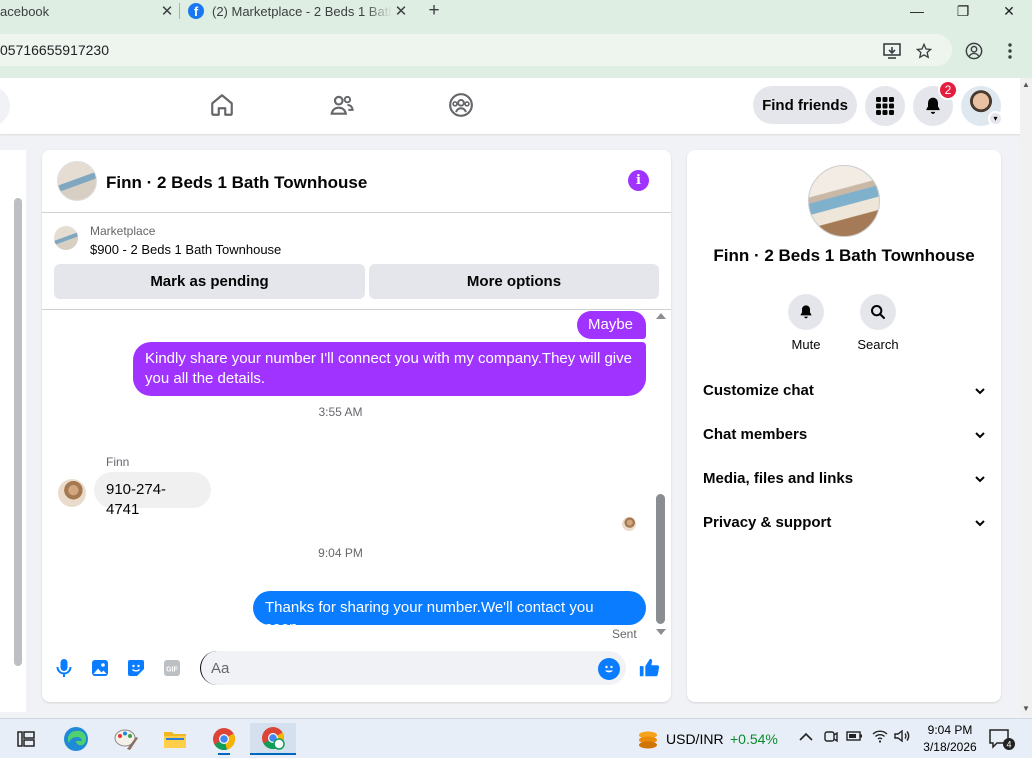 The image size is (1032, 758). What do you see at coordinates (18, 432) in the screenshot?
I see `chat-list-scrollbar` at bounding box center [18, 432].